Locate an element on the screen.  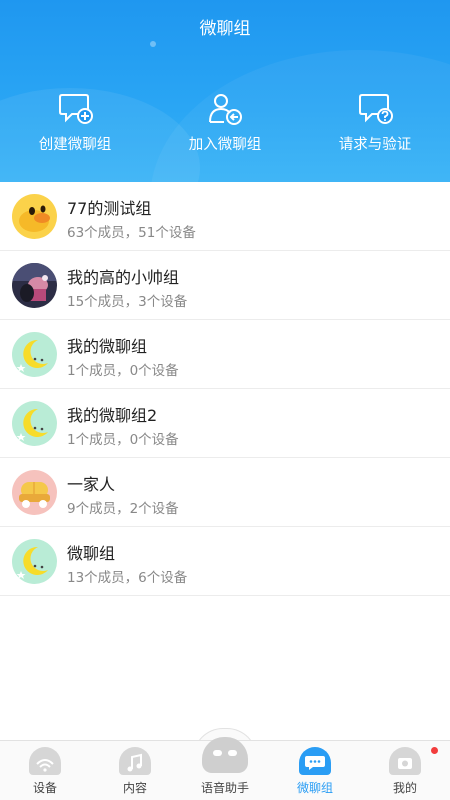
user-join-icon is located at coordinates (225, 109).